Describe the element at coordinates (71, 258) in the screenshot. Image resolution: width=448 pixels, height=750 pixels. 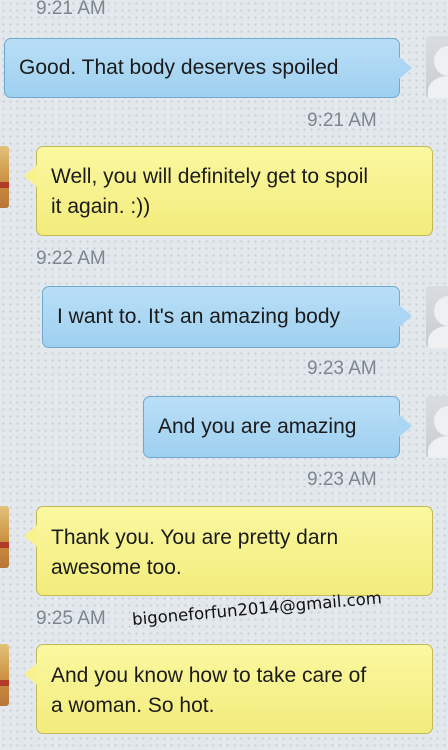
I see `message-timestamp: 9:22 AM` at that location.